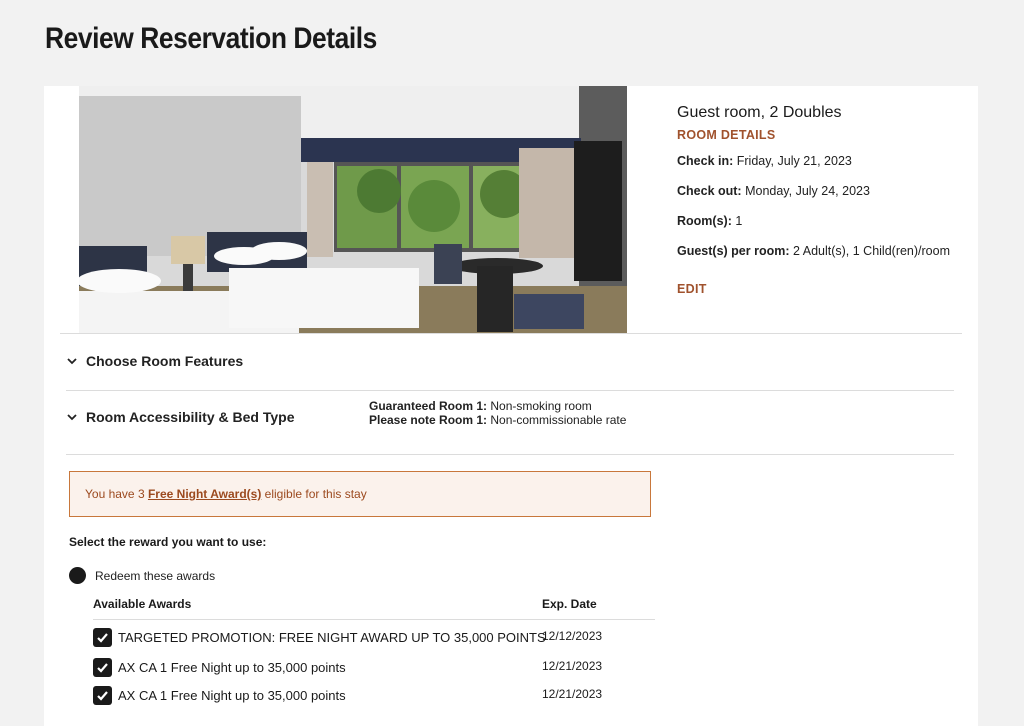 The image size is (1024, 726). What do you see at coordinates (315, 494) in the screenshot?
I see `award-banner-suffix: eligible for this stay` at bounding box center [315, 494].